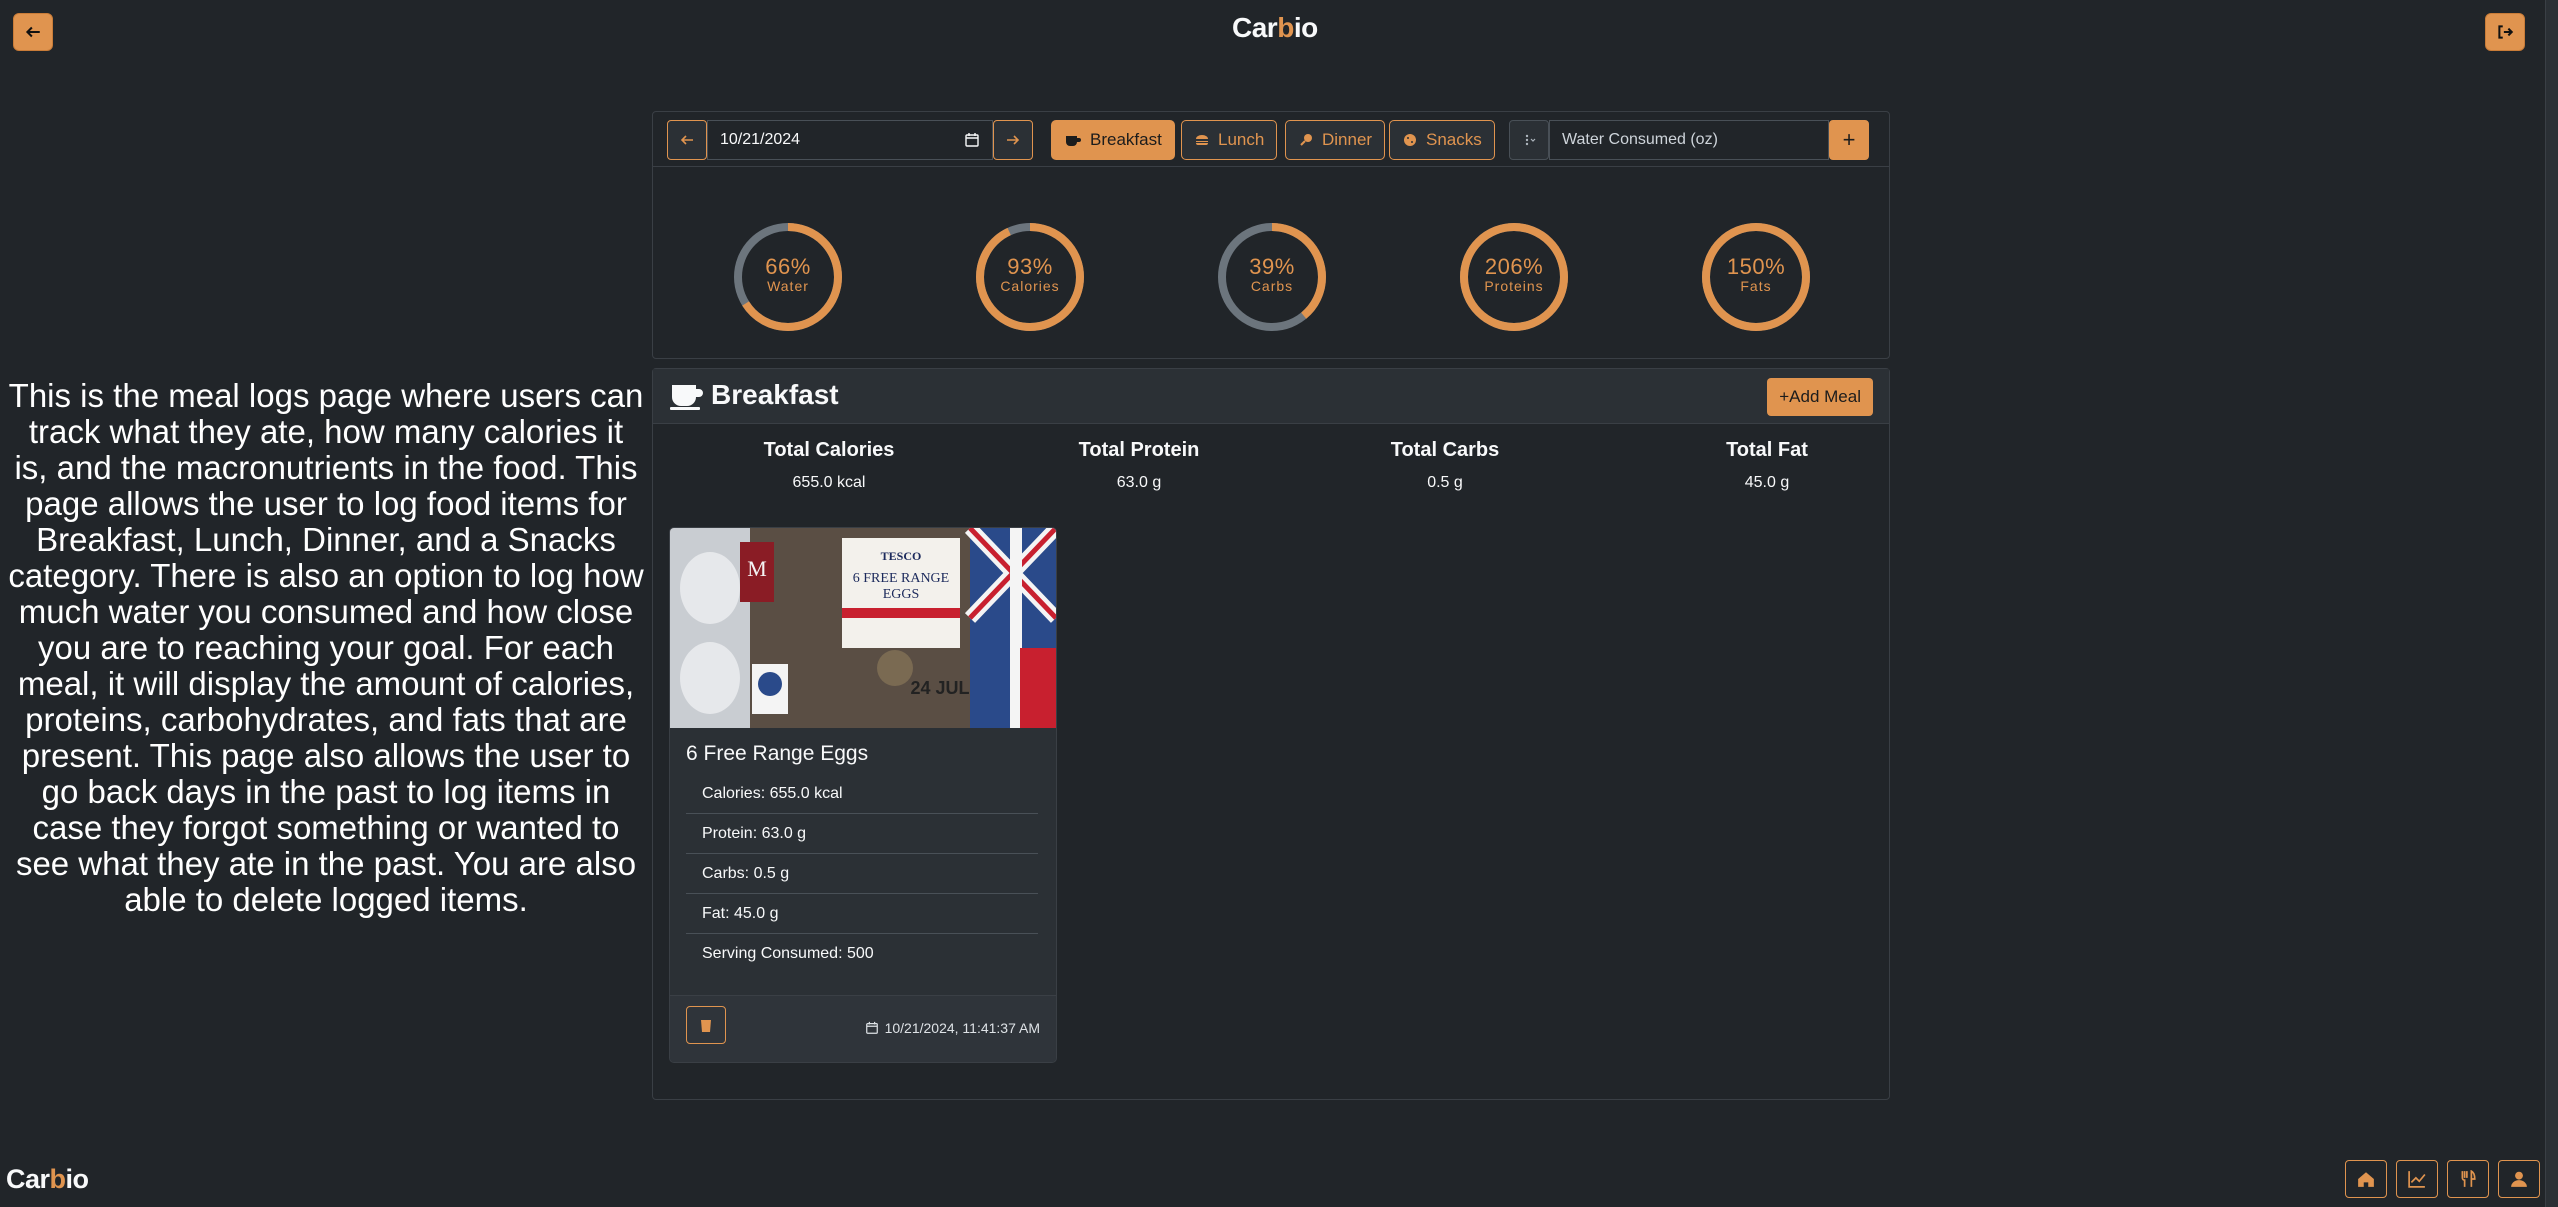 The image size is (2558, 1207). I want to click on water-input: Water Consumed (oz), so click(1689, 140).